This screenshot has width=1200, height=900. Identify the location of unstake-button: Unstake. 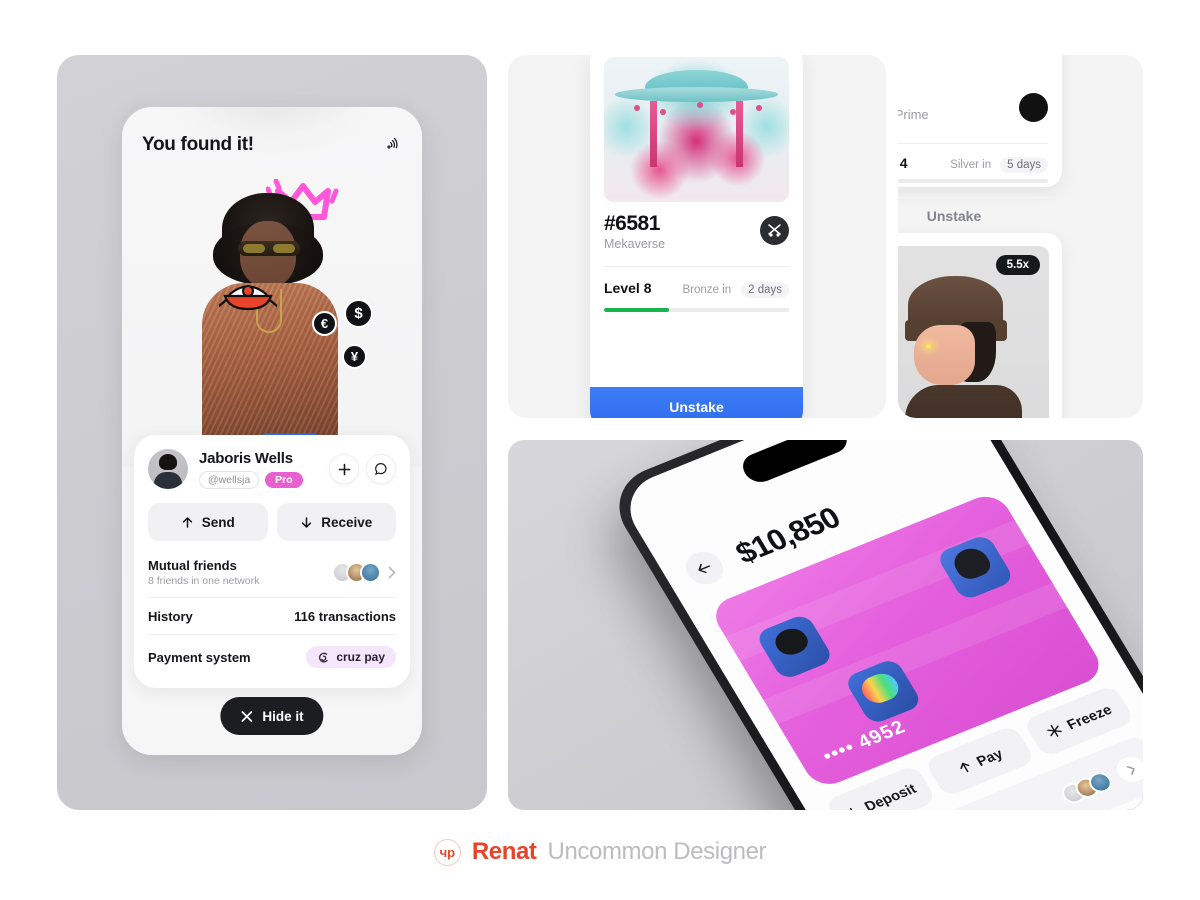
(696, 402).